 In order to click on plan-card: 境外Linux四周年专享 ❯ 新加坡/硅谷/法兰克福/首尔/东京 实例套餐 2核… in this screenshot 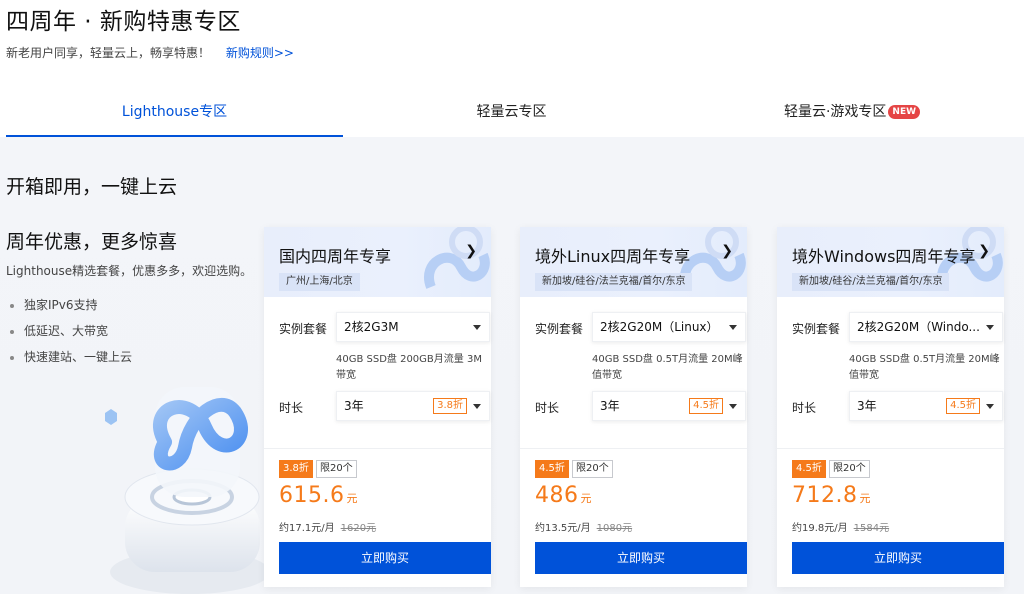, I will do `click(633, 407)`.